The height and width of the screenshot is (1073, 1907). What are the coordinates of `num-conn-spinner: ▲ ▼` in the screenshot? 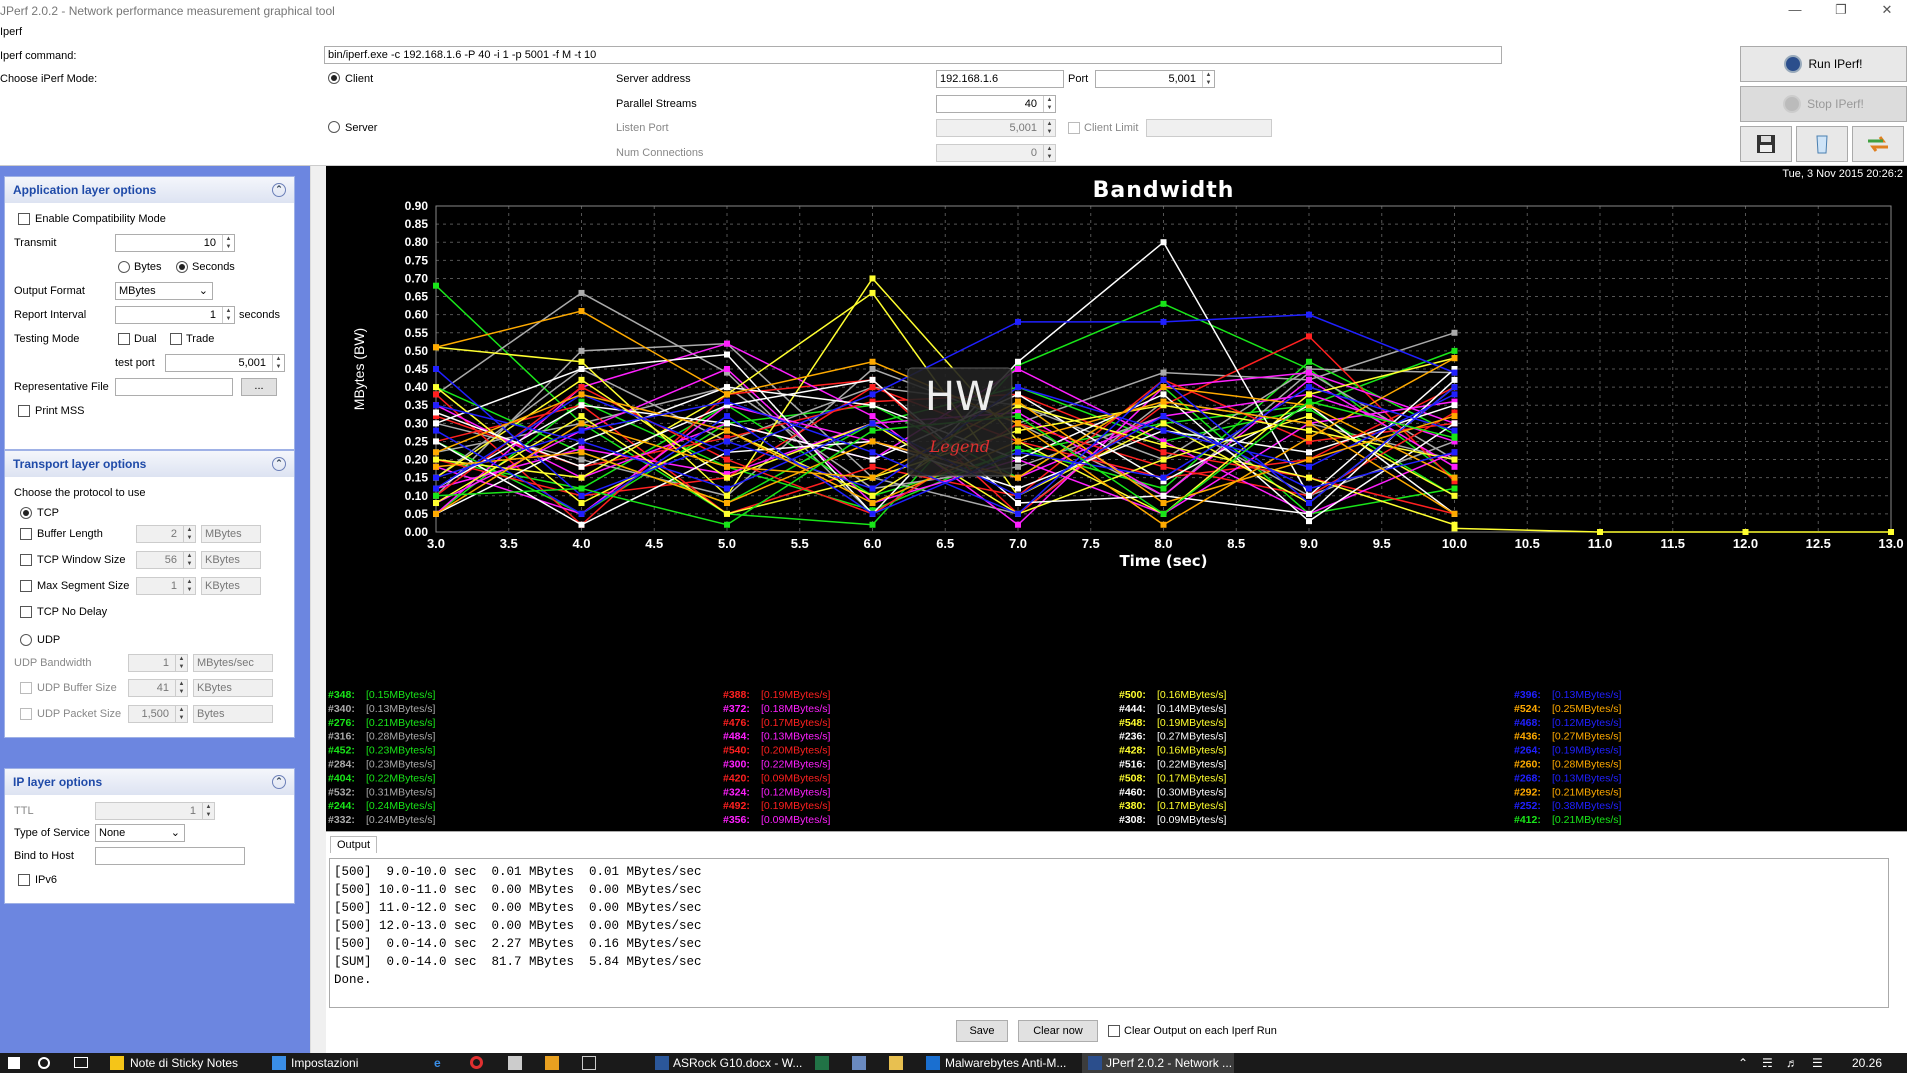 It's located at (1049, 153).